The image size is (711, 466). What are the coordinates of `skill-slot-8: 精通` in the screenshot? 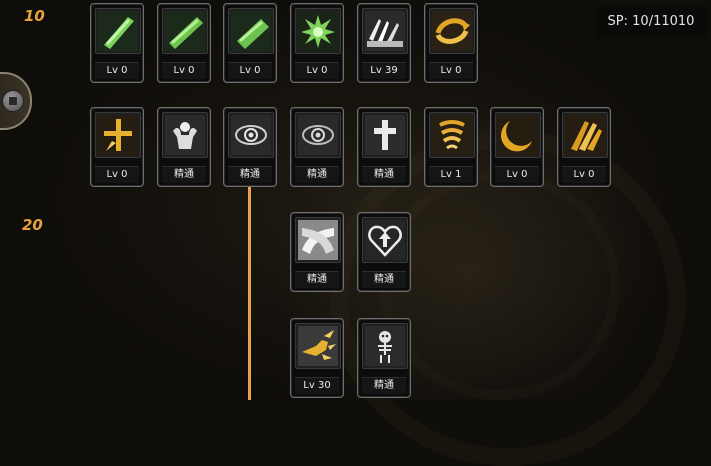 It's located at (184, 147).